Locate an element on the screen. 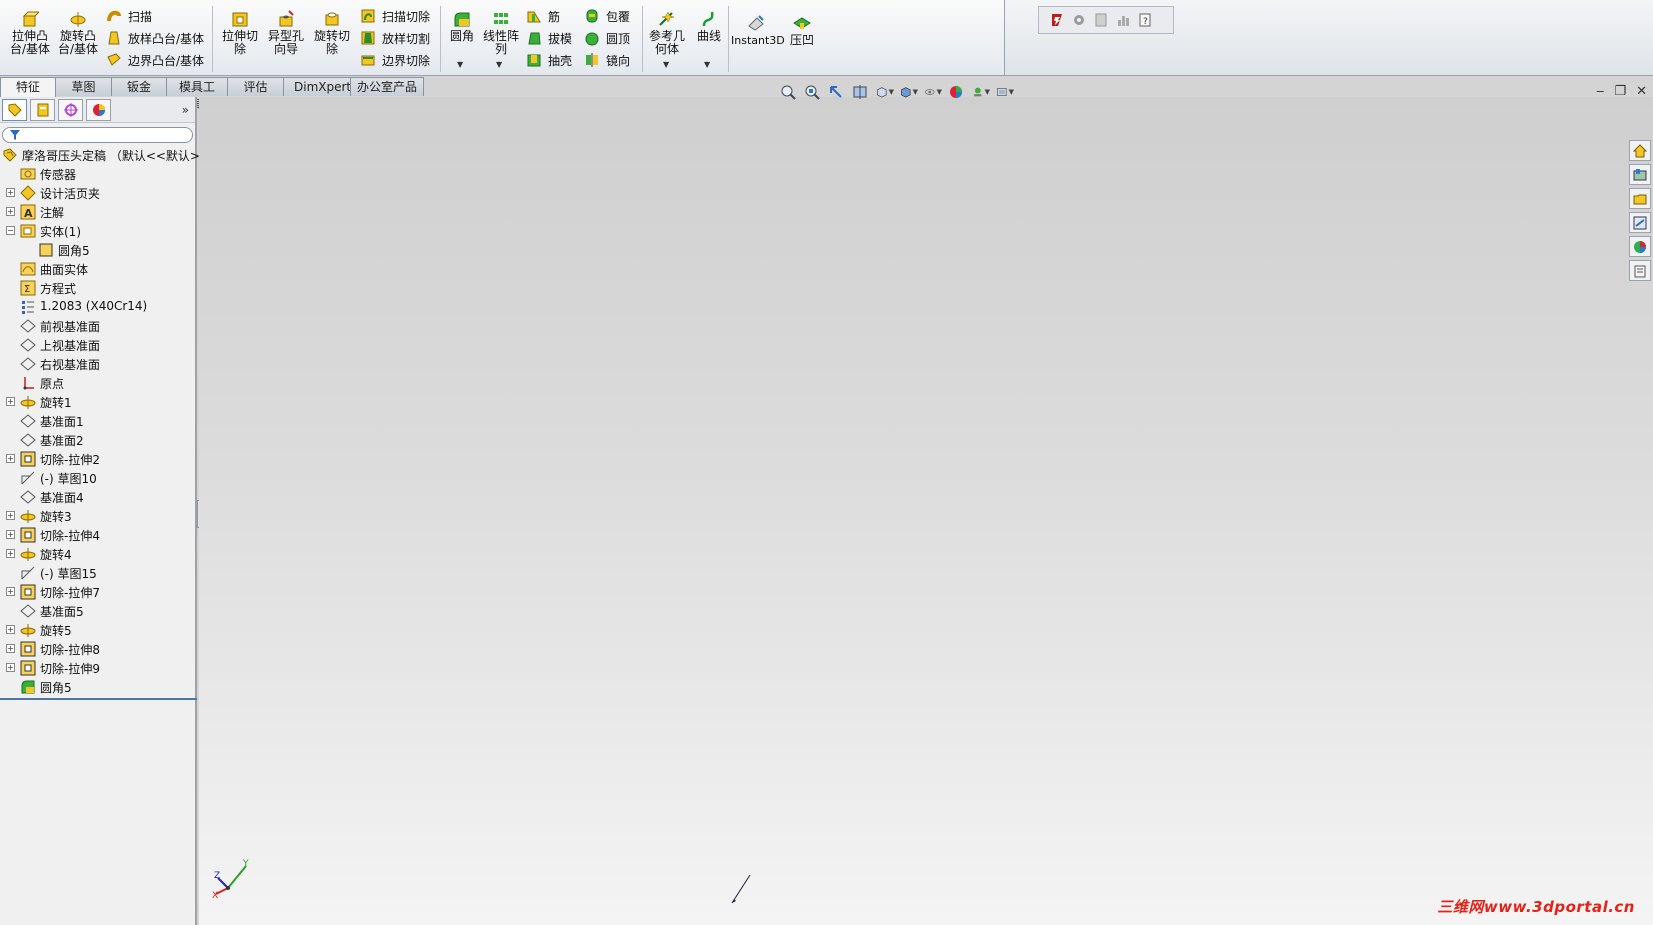 This screenshot has width=1653, height=925. revolve-cut-button: 旋转切 除 is located at coordinates (332, 33).